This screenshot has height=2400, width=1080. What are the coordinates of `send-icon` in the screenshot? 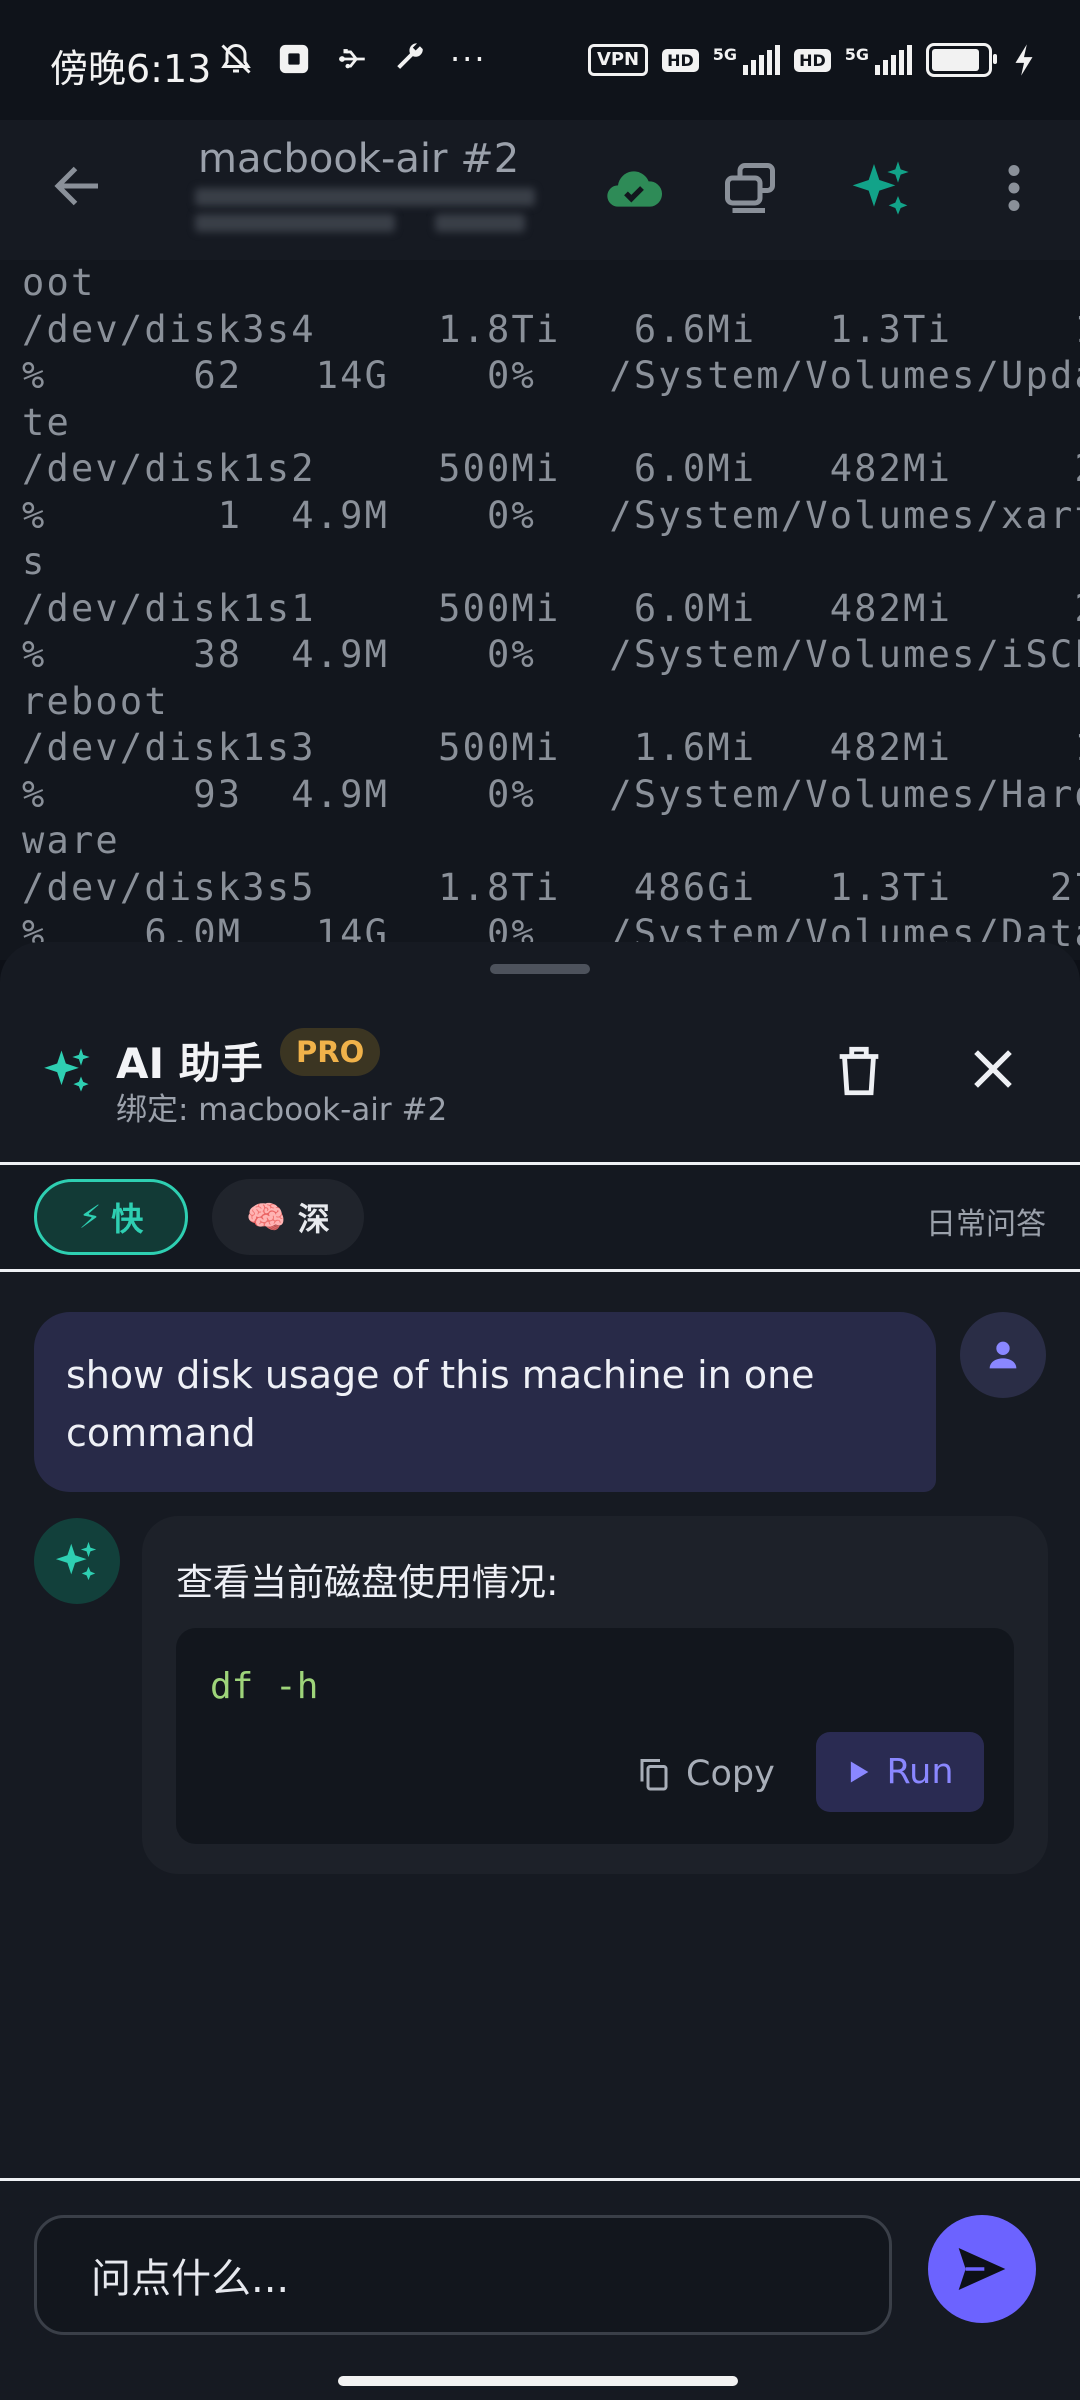 It's located at (982, 2269).